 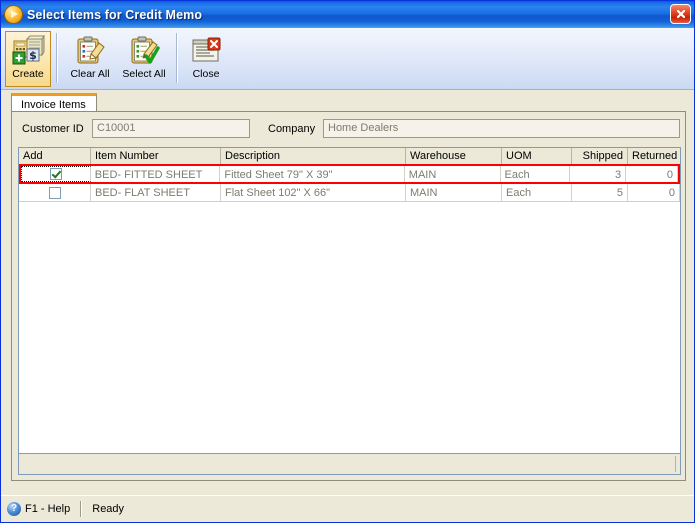 What do you see at coordinates (206, 74) in the screenshot?
I see `close-toolbar-button-label: Close` at bounding box center [206, 74].